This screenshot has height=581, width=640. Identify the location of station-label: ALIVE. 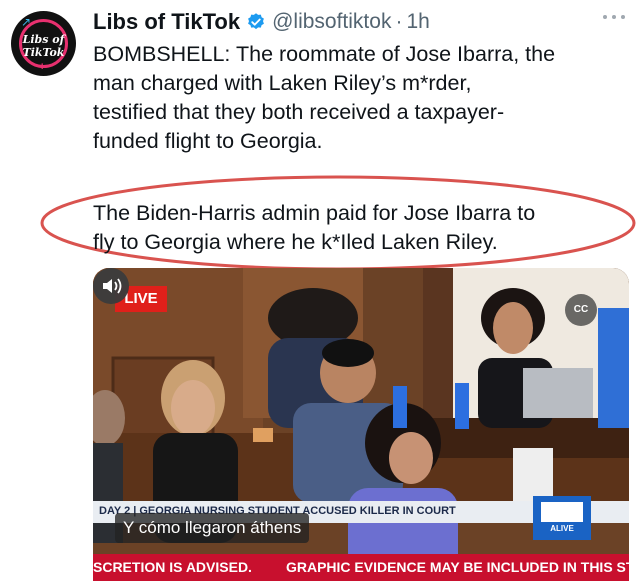
(562, 528).